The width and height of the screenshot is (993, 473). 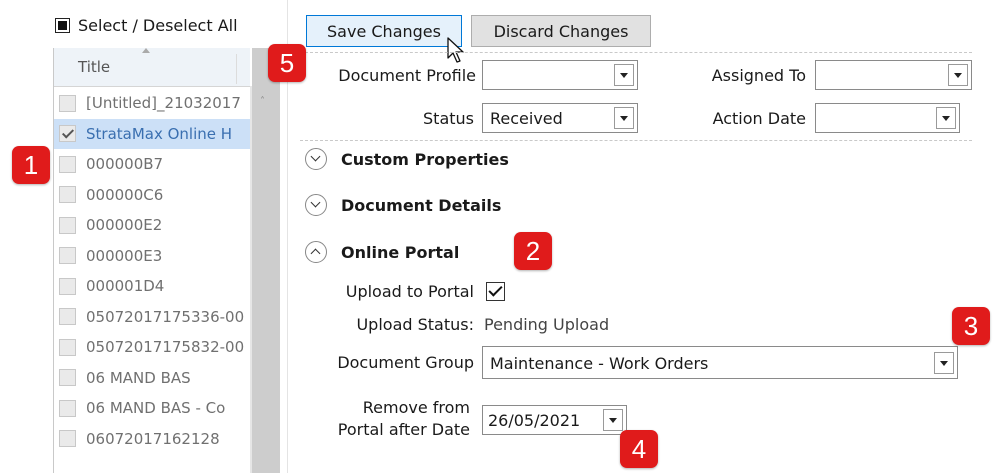 I want to click on section-custom-properties: Custom Properties, so click(x=407, y=159).